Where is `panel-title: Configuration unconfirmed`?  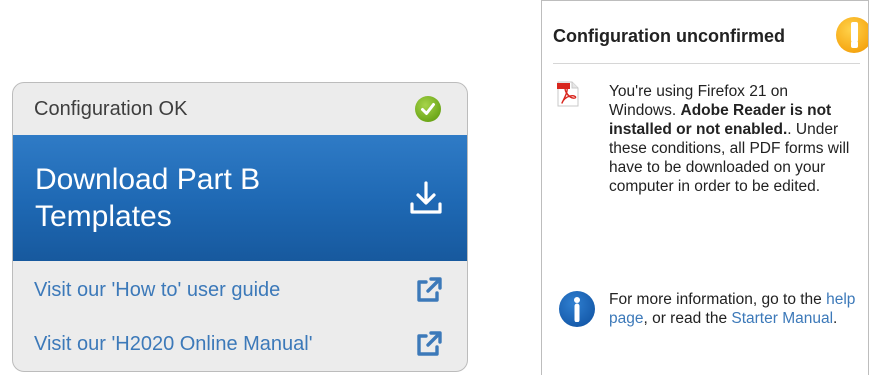 panel-title: Configuration unconfirmed is located at coordinates (669, 36).